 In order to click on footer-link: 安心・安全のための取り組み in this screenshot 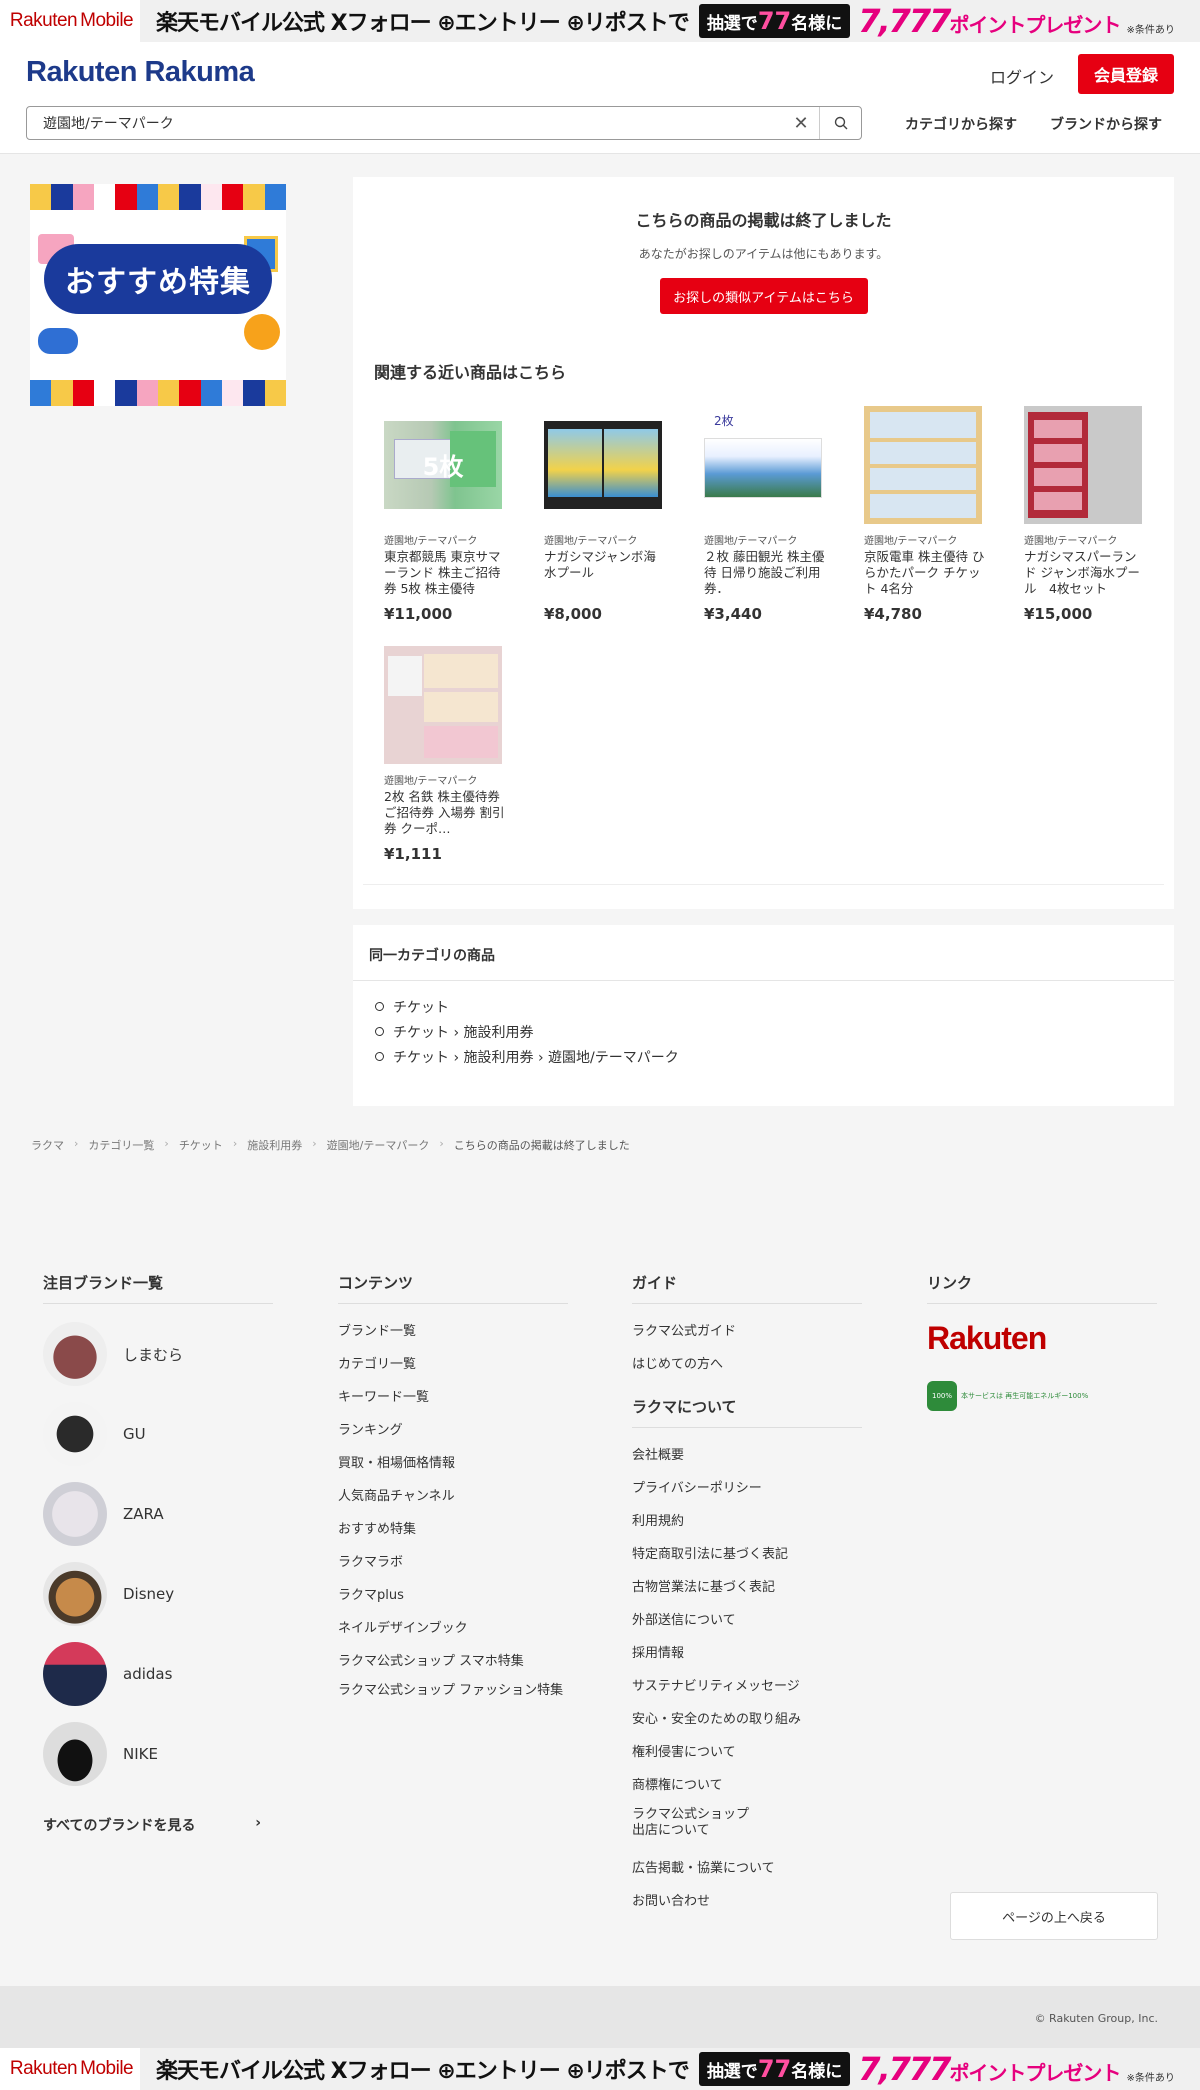, I will do `click(747, 1724)`.